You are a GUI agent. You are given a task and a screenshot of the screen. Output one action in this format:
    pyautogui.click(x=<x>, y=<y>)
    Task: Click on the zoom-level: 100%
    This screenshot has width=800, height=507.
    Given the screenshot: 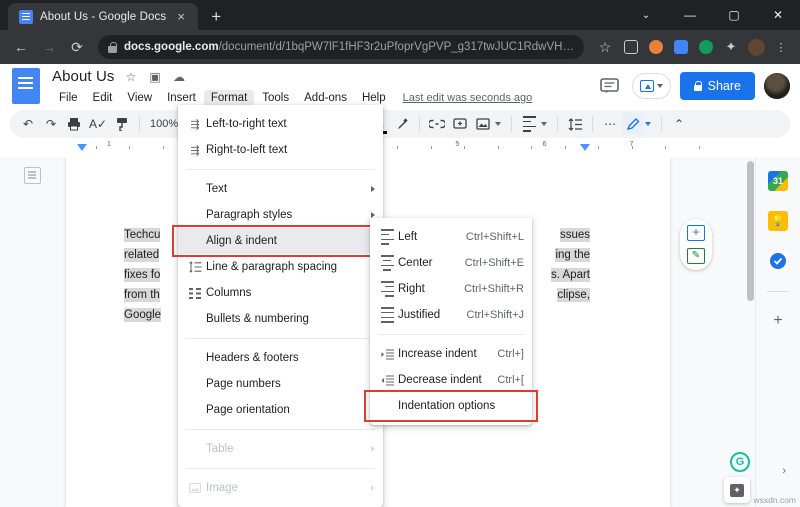 What is the action you would take?
    pyautogui.click(x=164, y=124)
    